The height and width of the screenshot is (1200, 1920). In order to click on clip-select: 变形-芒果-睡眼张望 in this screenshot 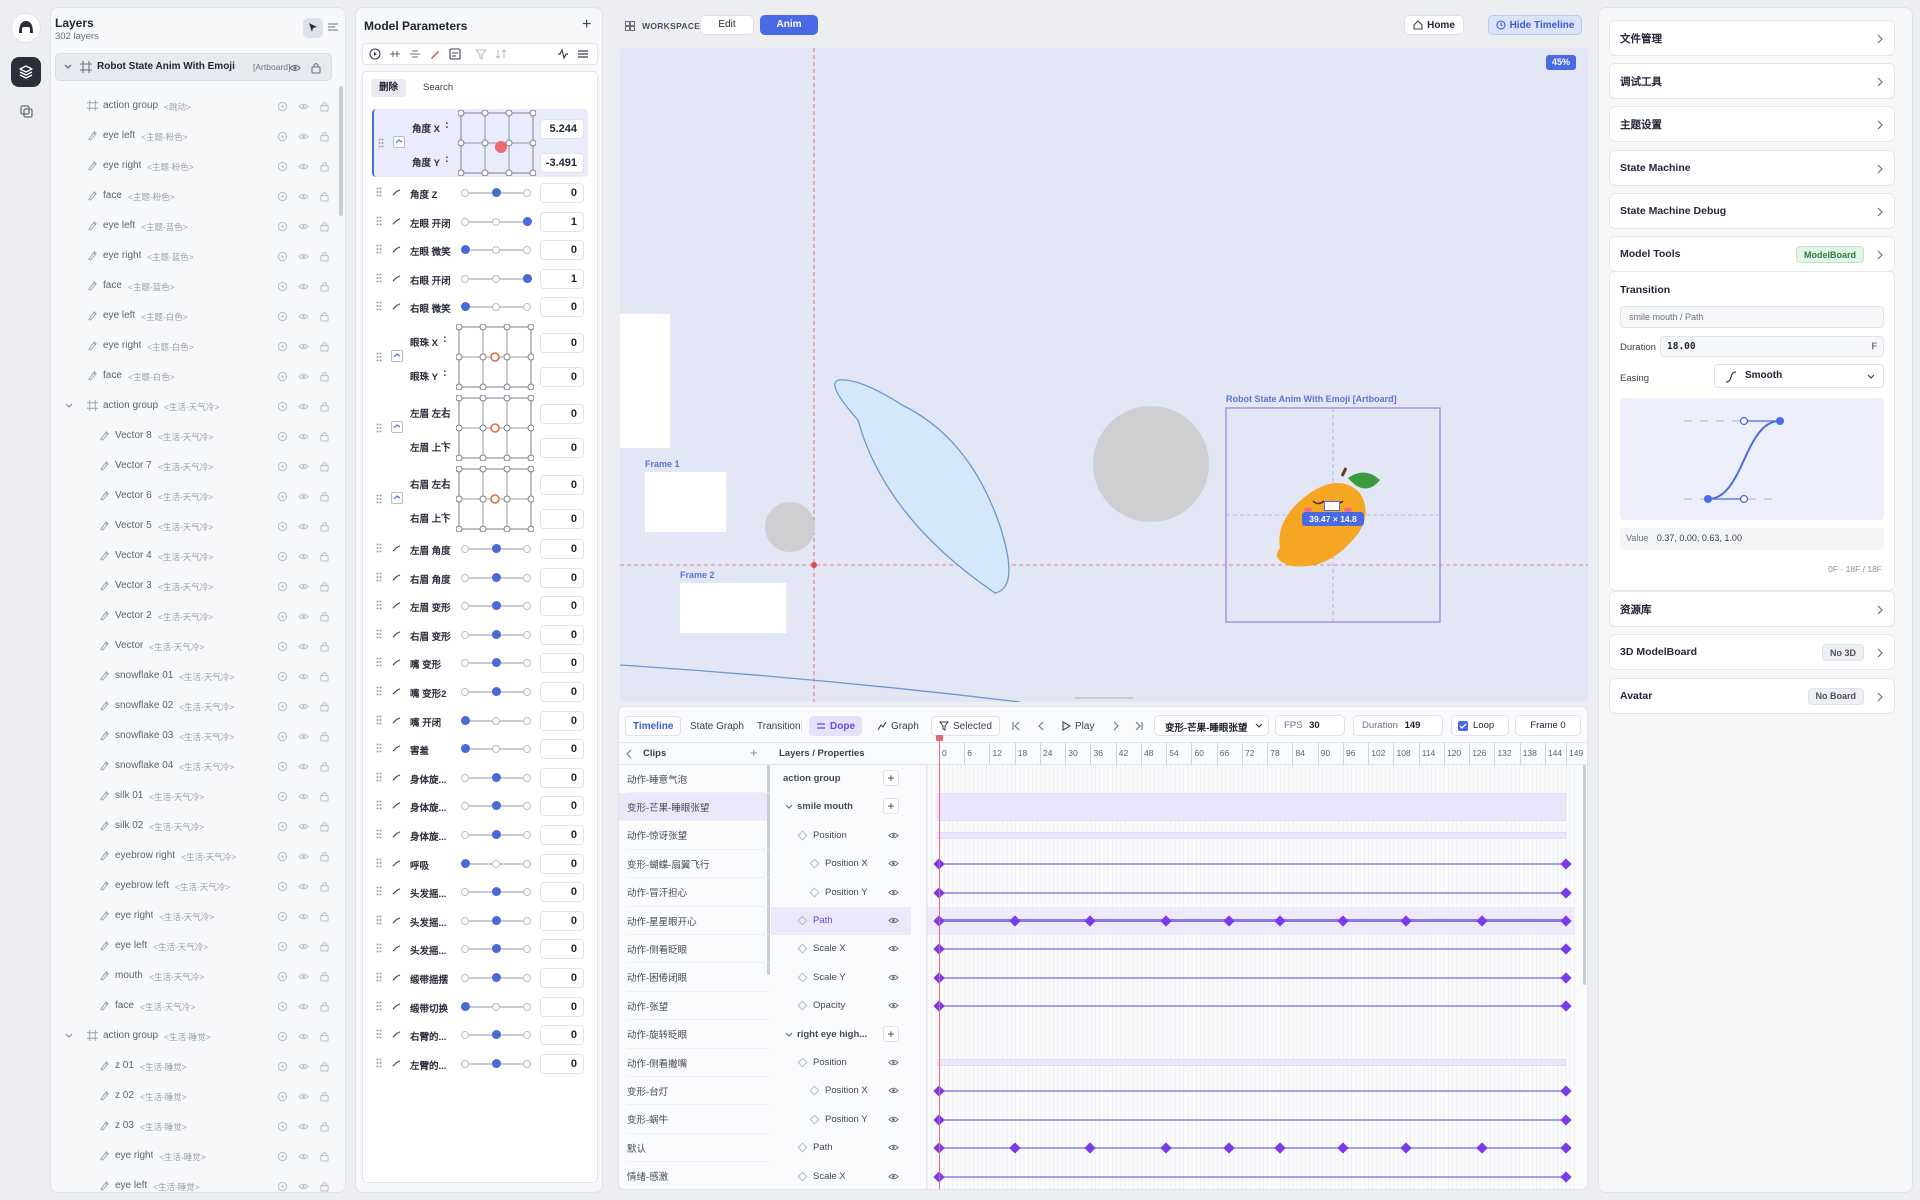, I will do `click(1211, 725)`.